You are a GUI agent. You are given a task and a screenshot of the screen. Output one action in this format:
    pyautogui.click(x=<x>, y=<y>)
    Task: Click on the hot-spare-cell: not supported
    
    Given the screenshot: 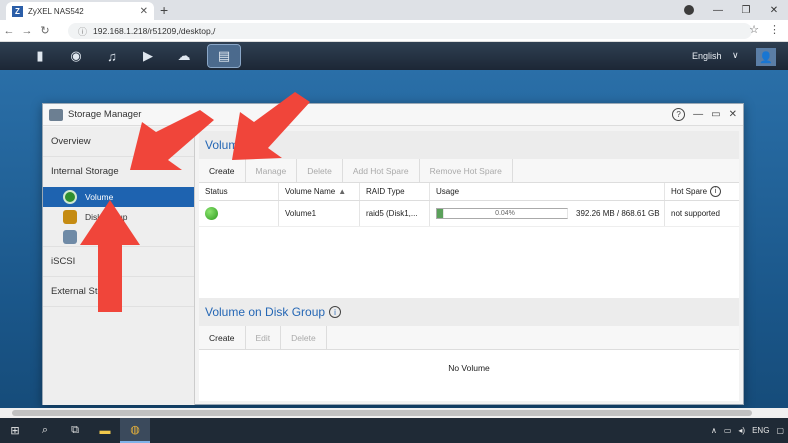 What is the action you would take?
    pyautogui.click(x=695, y=213)
    